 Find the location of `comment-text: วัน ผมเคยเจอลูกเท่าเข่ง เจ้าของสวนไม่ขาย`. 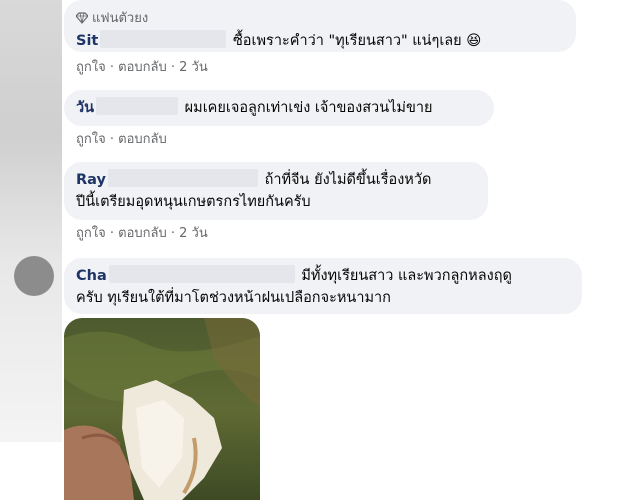

comment-text: วัน ผมเคยเจอลูกเท่าเข่ง เจ้าของสวนไม่ขาย is located at coordinates (279, 108).